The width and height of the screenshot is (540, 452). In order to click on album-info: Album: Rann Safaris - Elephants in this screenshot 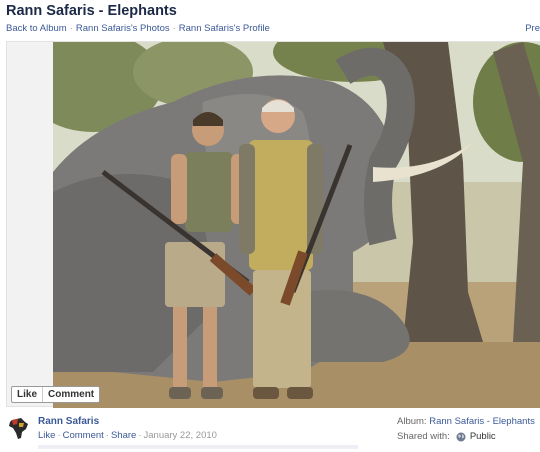, I will do `click(466, 421)`.